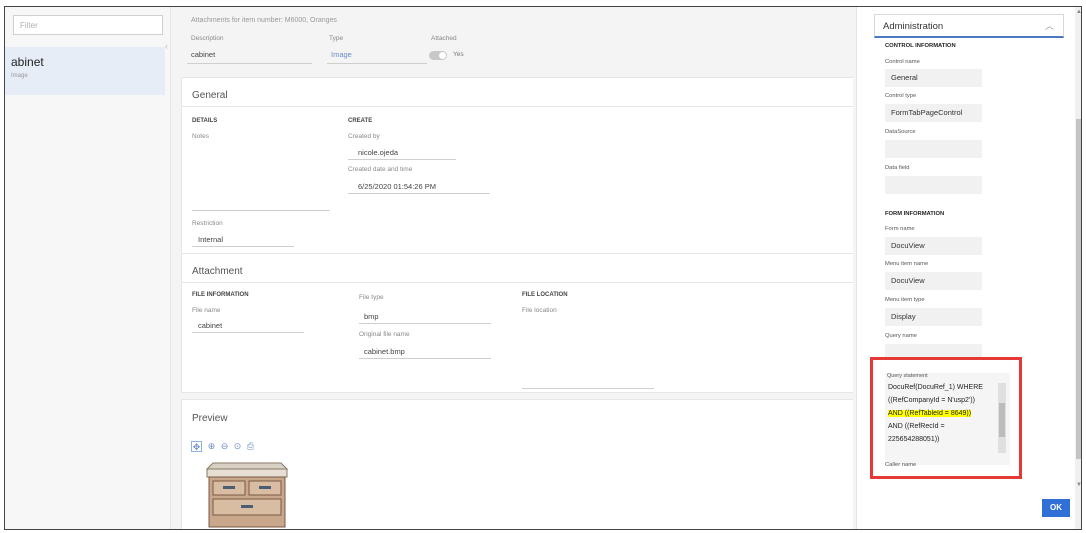  I want to click on pane-collapse-icon: ‹, so click(166, 46).